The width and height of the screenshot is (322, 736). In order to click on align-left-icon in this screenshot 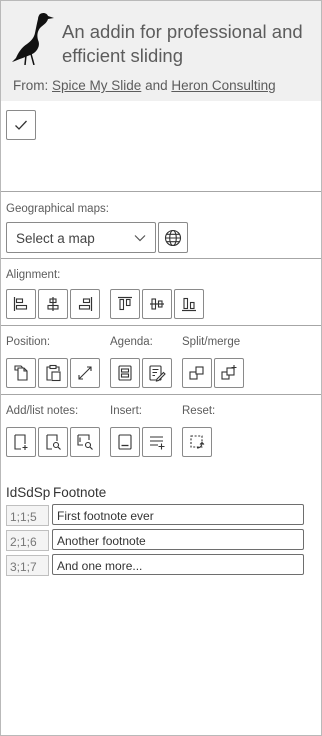, I will do `click(20, 304)`.